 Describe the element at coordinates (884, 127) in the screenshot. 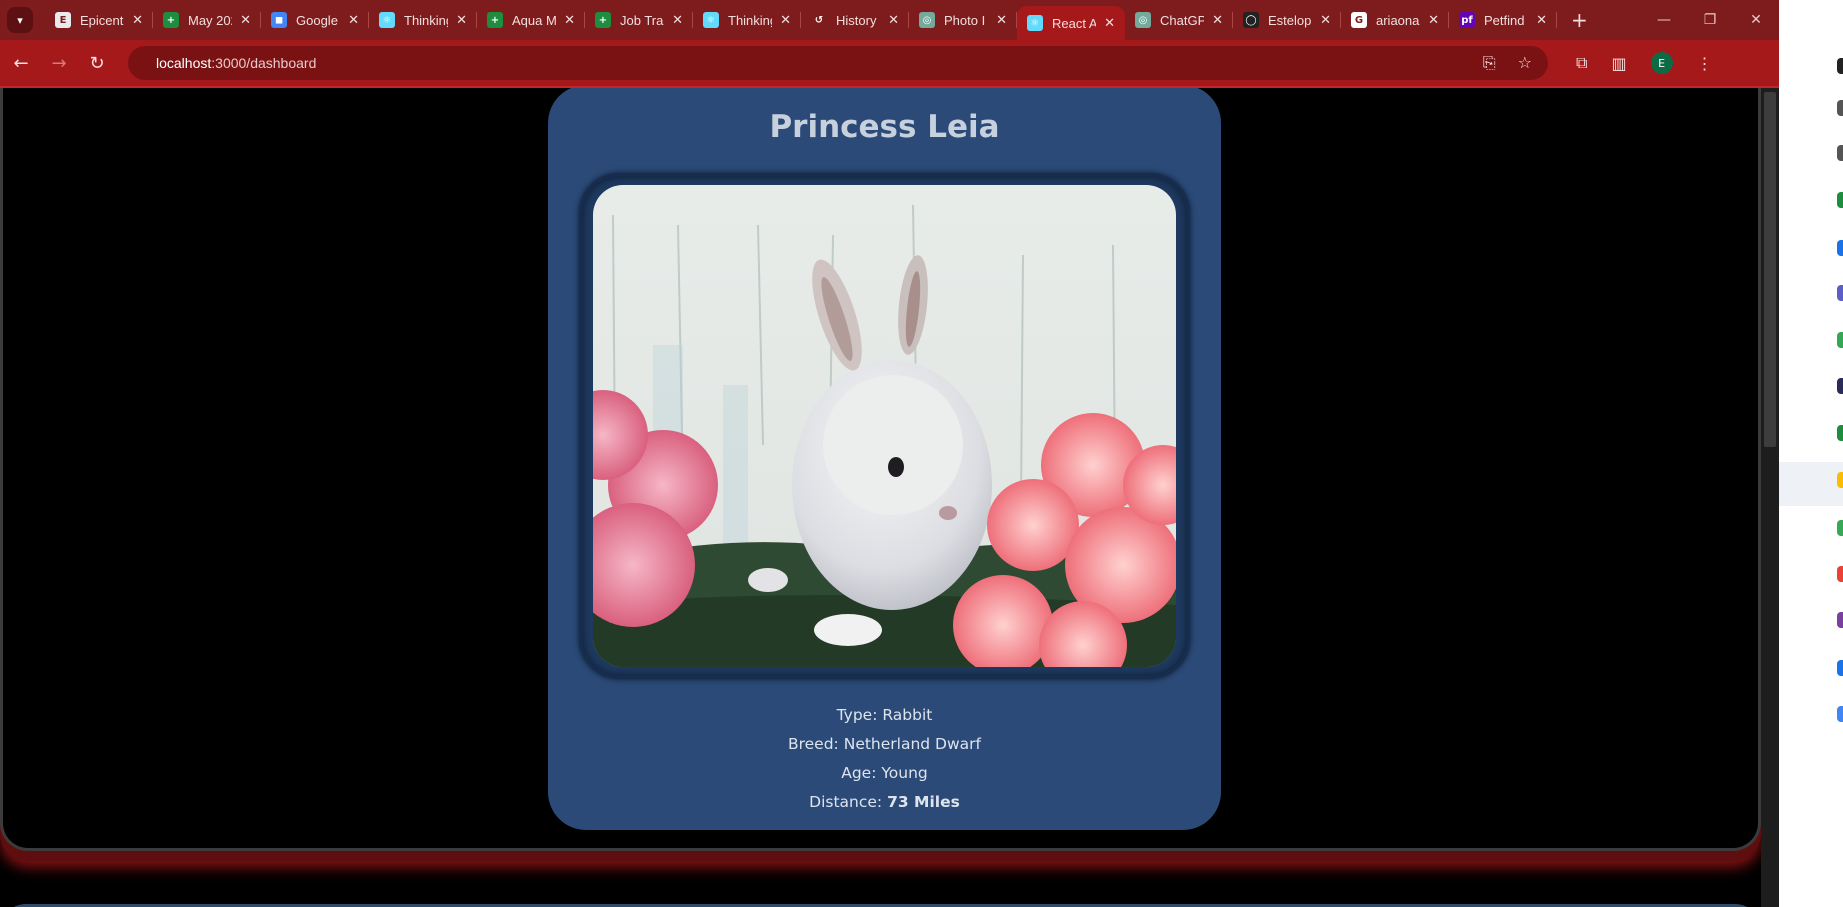

I see `pet-name: Princess Leia` at that location.